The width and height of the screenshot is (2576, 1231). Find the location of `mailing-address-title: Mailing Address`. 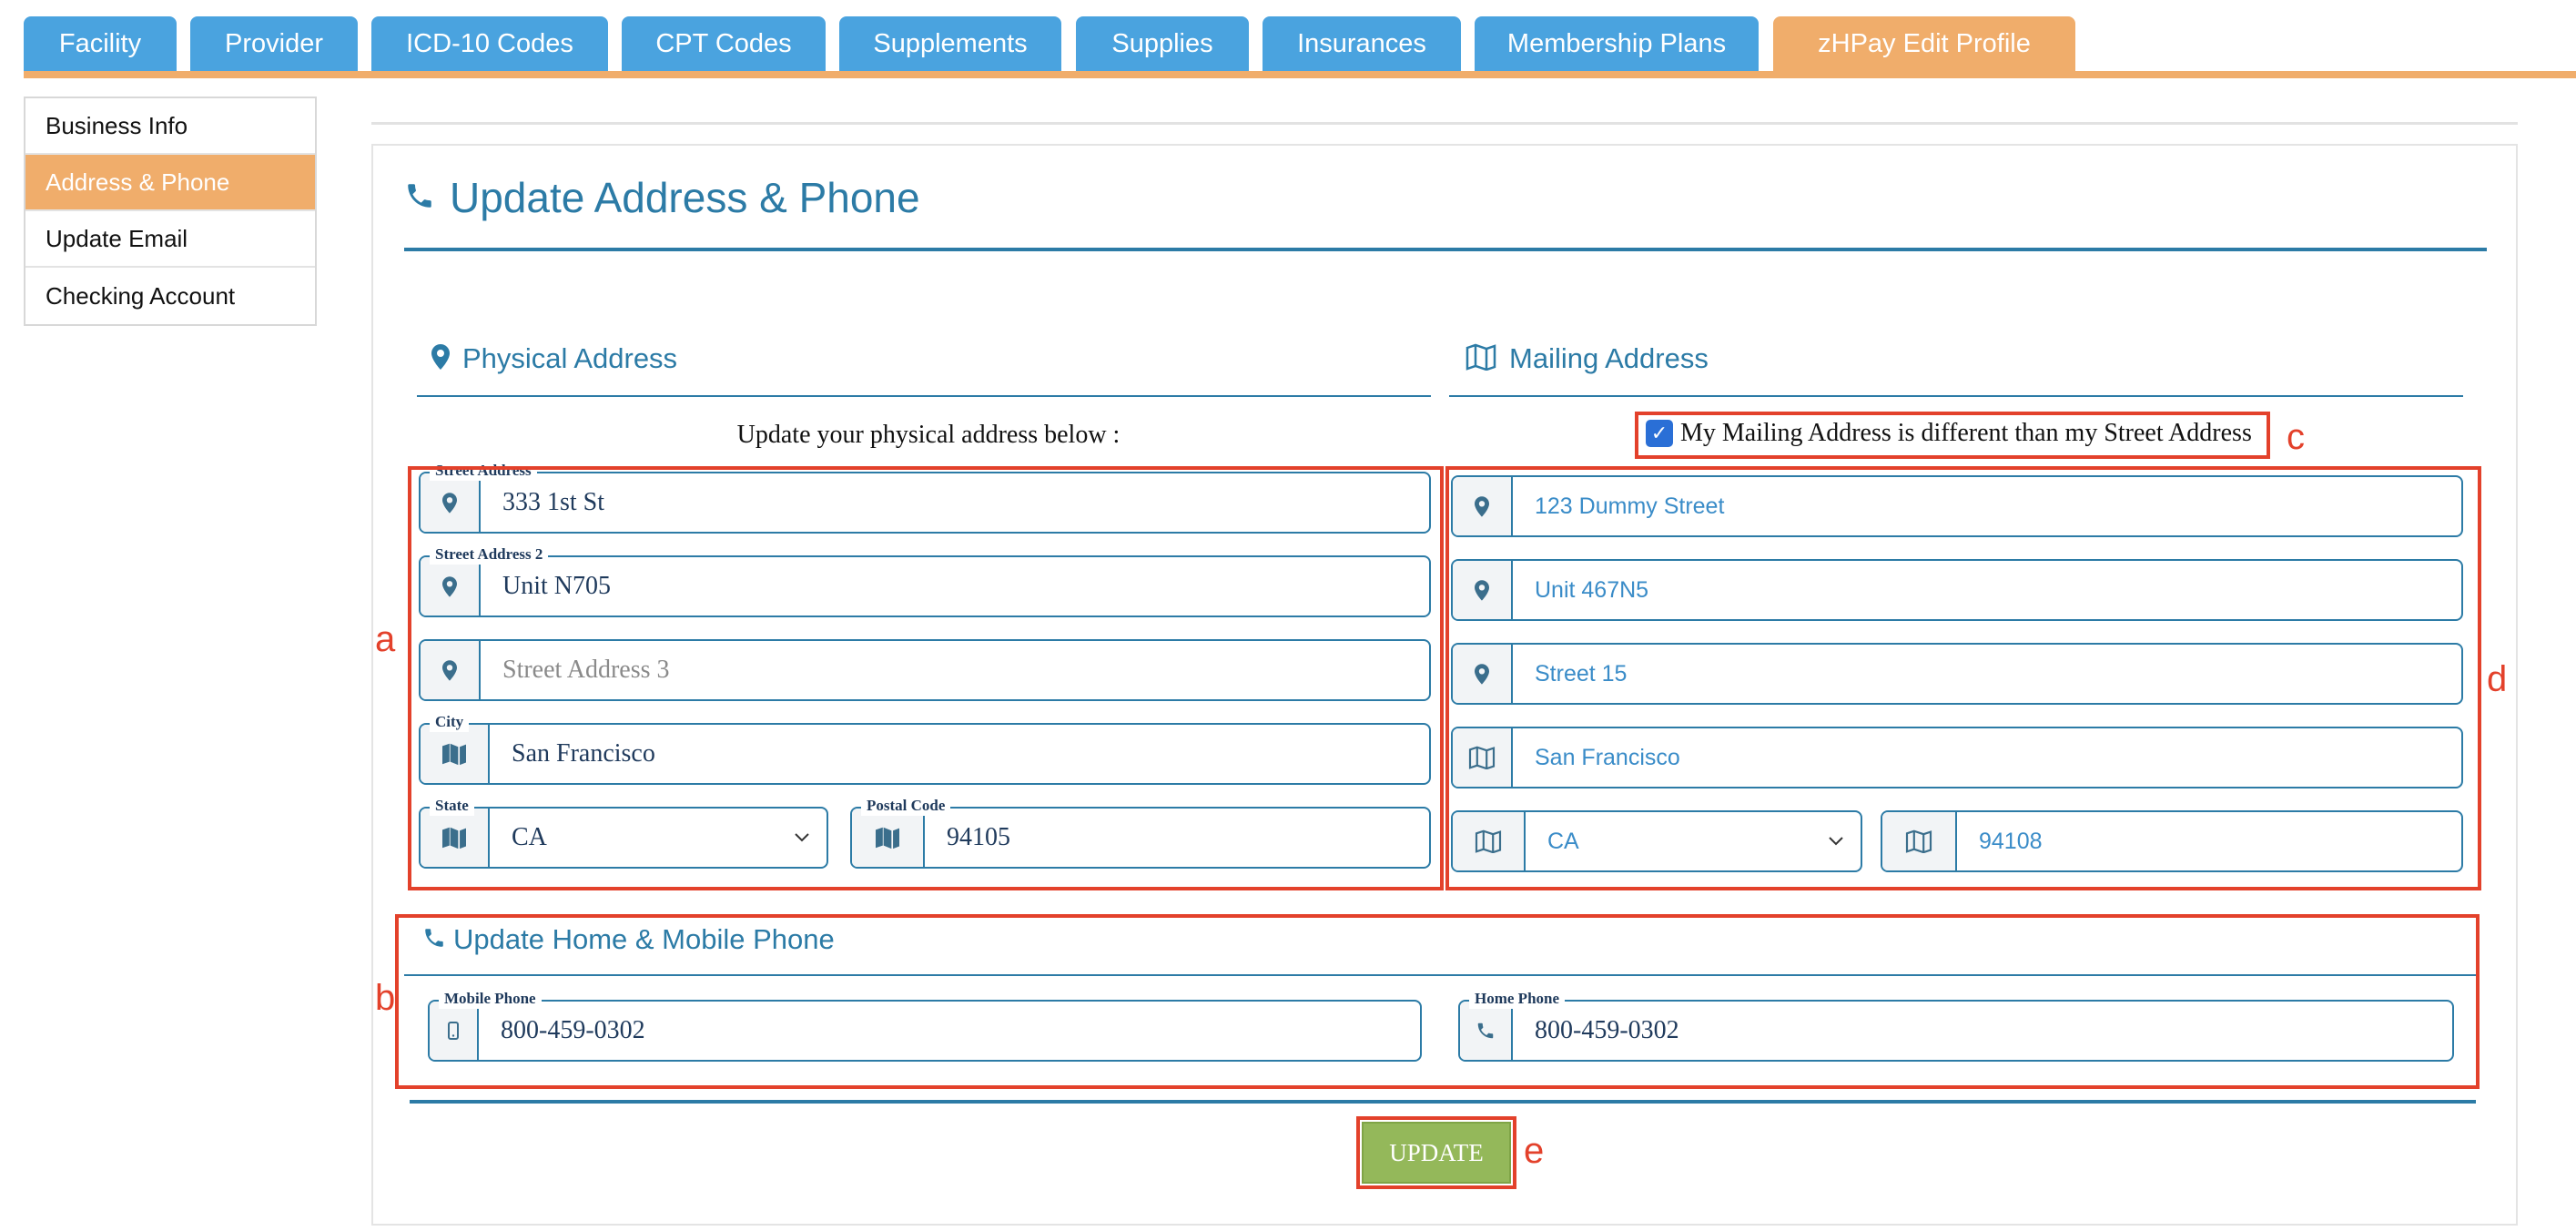

mailing-address-title: Mailing Address is located at coordinates (1609, 358).